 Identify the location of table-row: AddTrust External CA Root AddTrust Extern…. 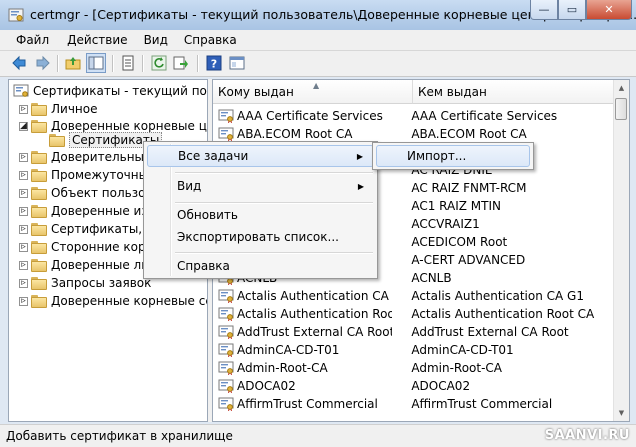
(414, 332).